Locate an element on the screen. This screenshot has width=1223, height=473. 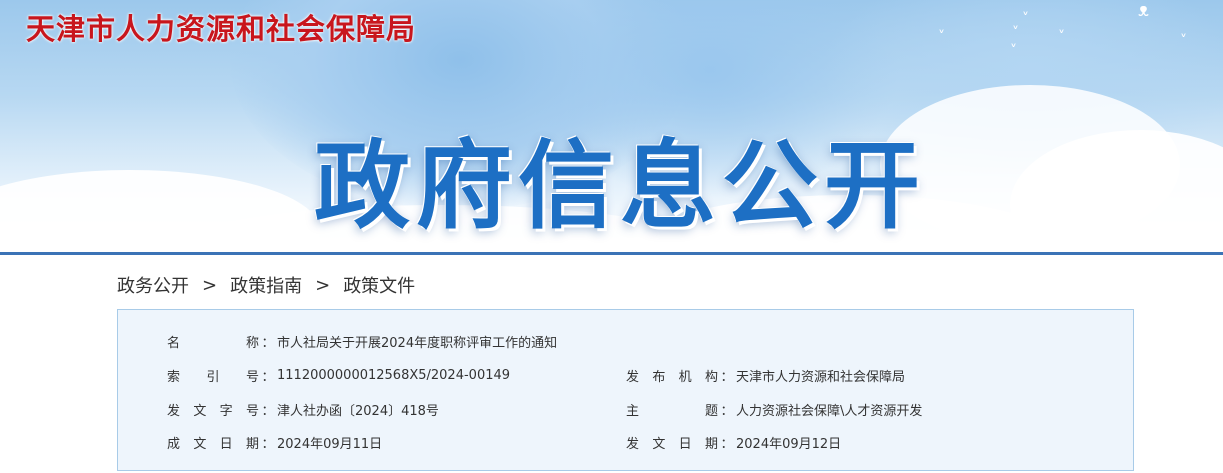
breadcrumb-item-government-affairs: 政务公开 is located at coordinates (153, 285).